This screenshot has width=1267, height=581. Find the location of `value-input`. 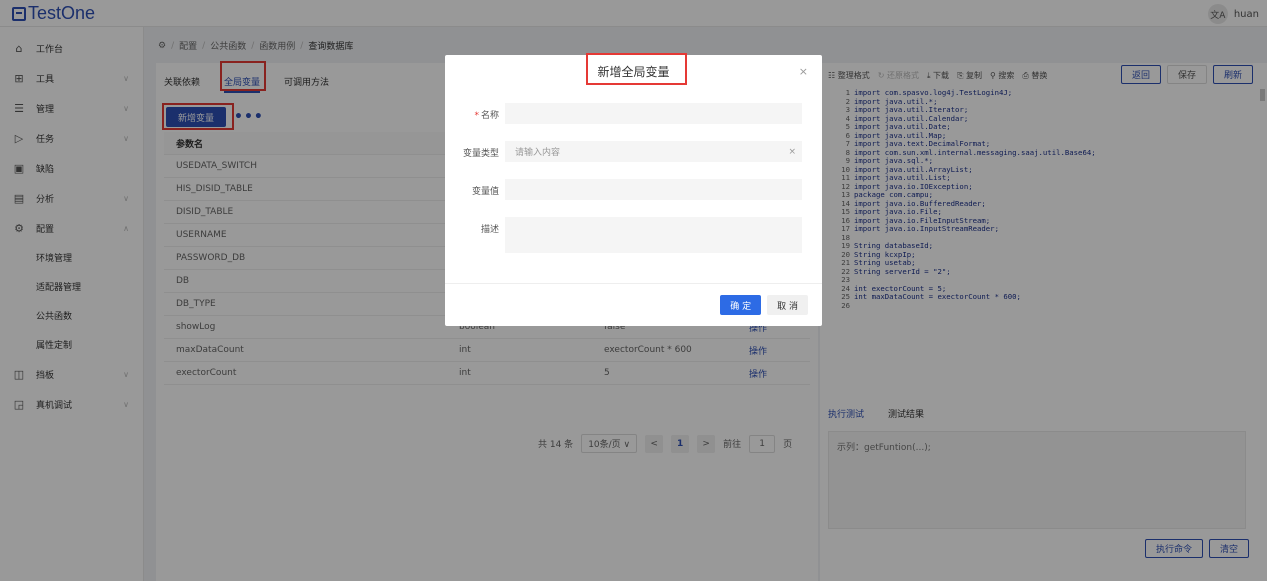

value-input is located at coordinates (653, 189).